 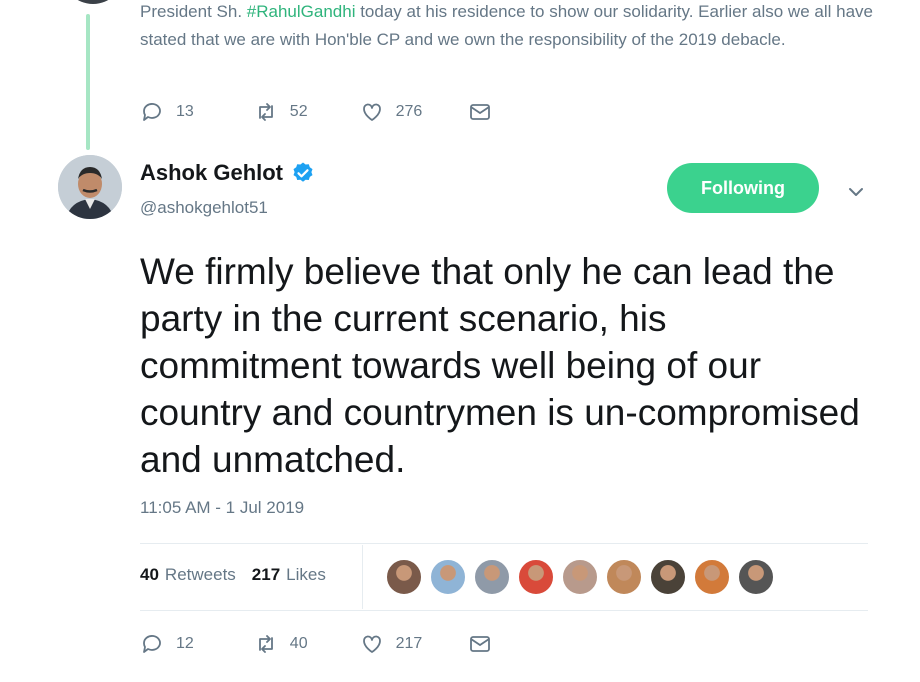 What do you see at coordinates (856, 192) in the screenshot?
I see `chevron-down-icon` at bounding box center [856, 192].